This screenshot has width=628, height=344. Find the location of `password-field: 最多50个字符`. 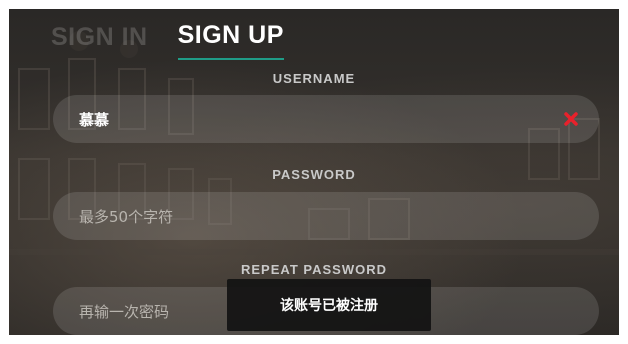

password-field: 最多50个字符 is located at coordinates (326, 216).